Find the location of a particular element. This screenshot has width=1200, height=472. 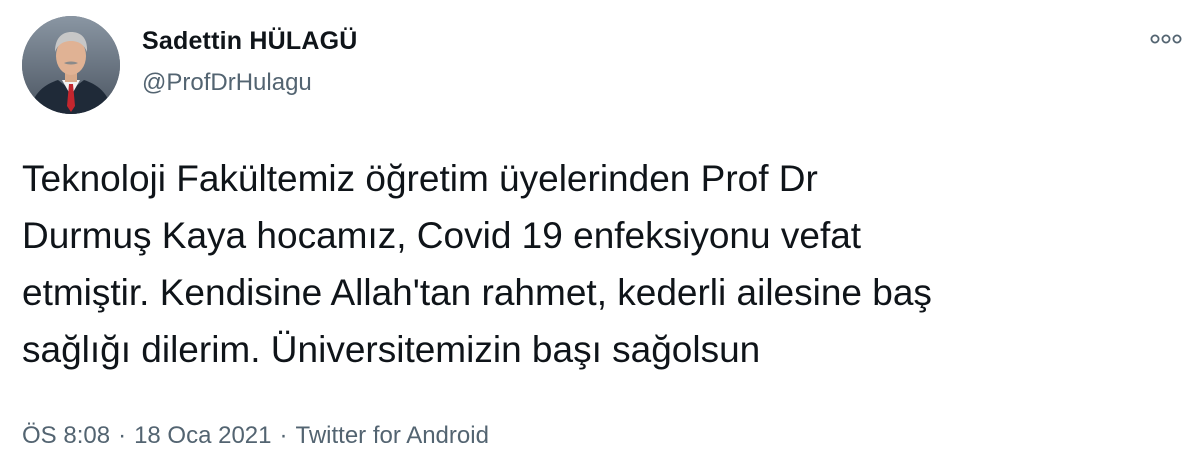

tweet-meta: ÖS 8:08 · 18 Oca 2021 · Twitter for Android is located at coordinates (255, 436).